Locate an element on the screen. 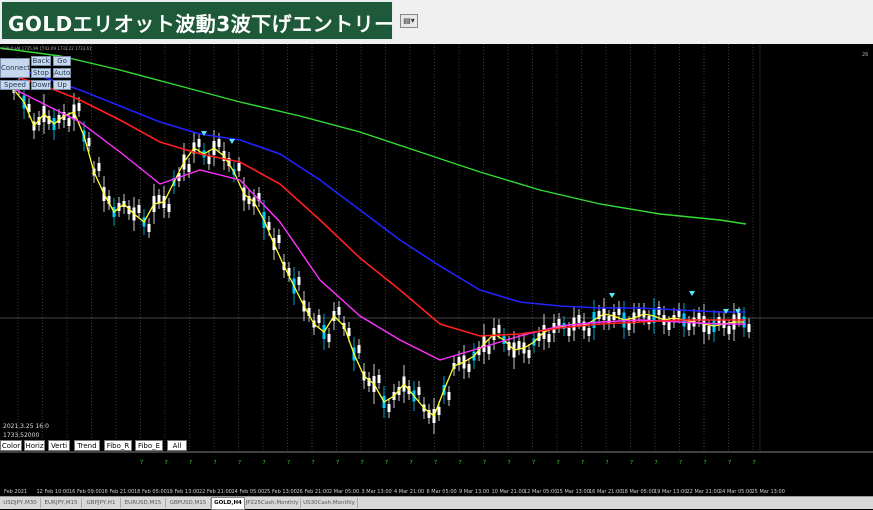 This screenshot has width=873, height=510. time-axis-label: 25 Feb 13:00 is located at coordinates (280, 492).